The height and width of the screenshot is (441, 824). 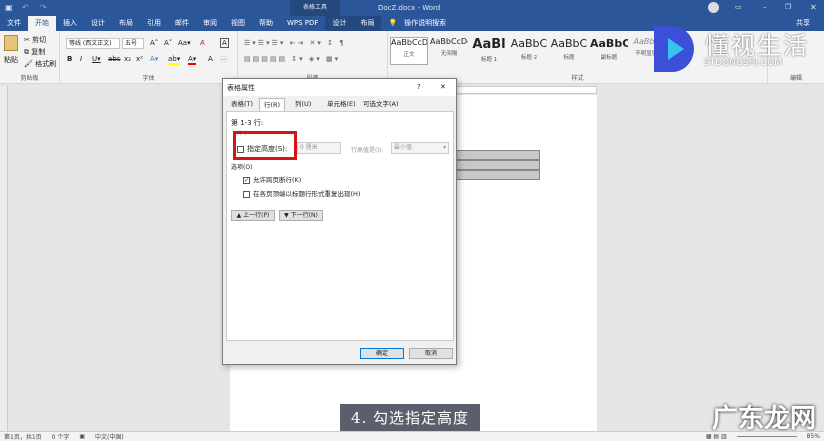 I want to click on bold-icon: B, so click(x=69, y=59).